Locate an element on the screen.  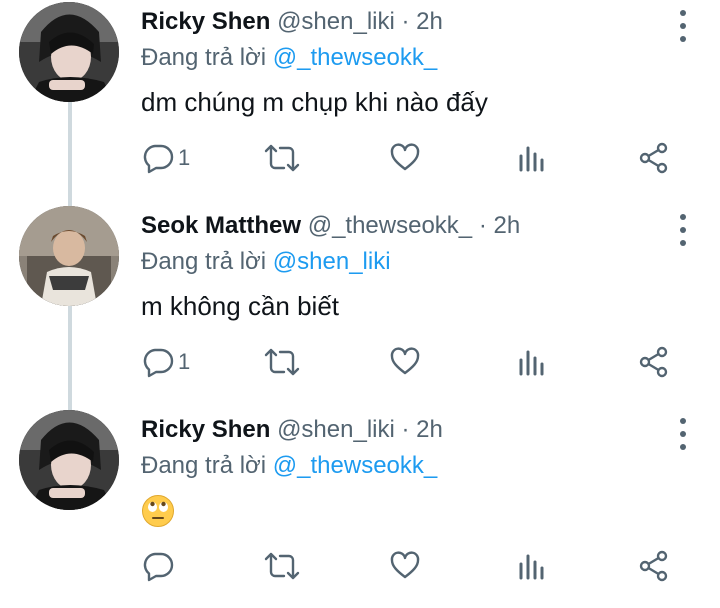
action-bar is located at coordinates (360, 566).